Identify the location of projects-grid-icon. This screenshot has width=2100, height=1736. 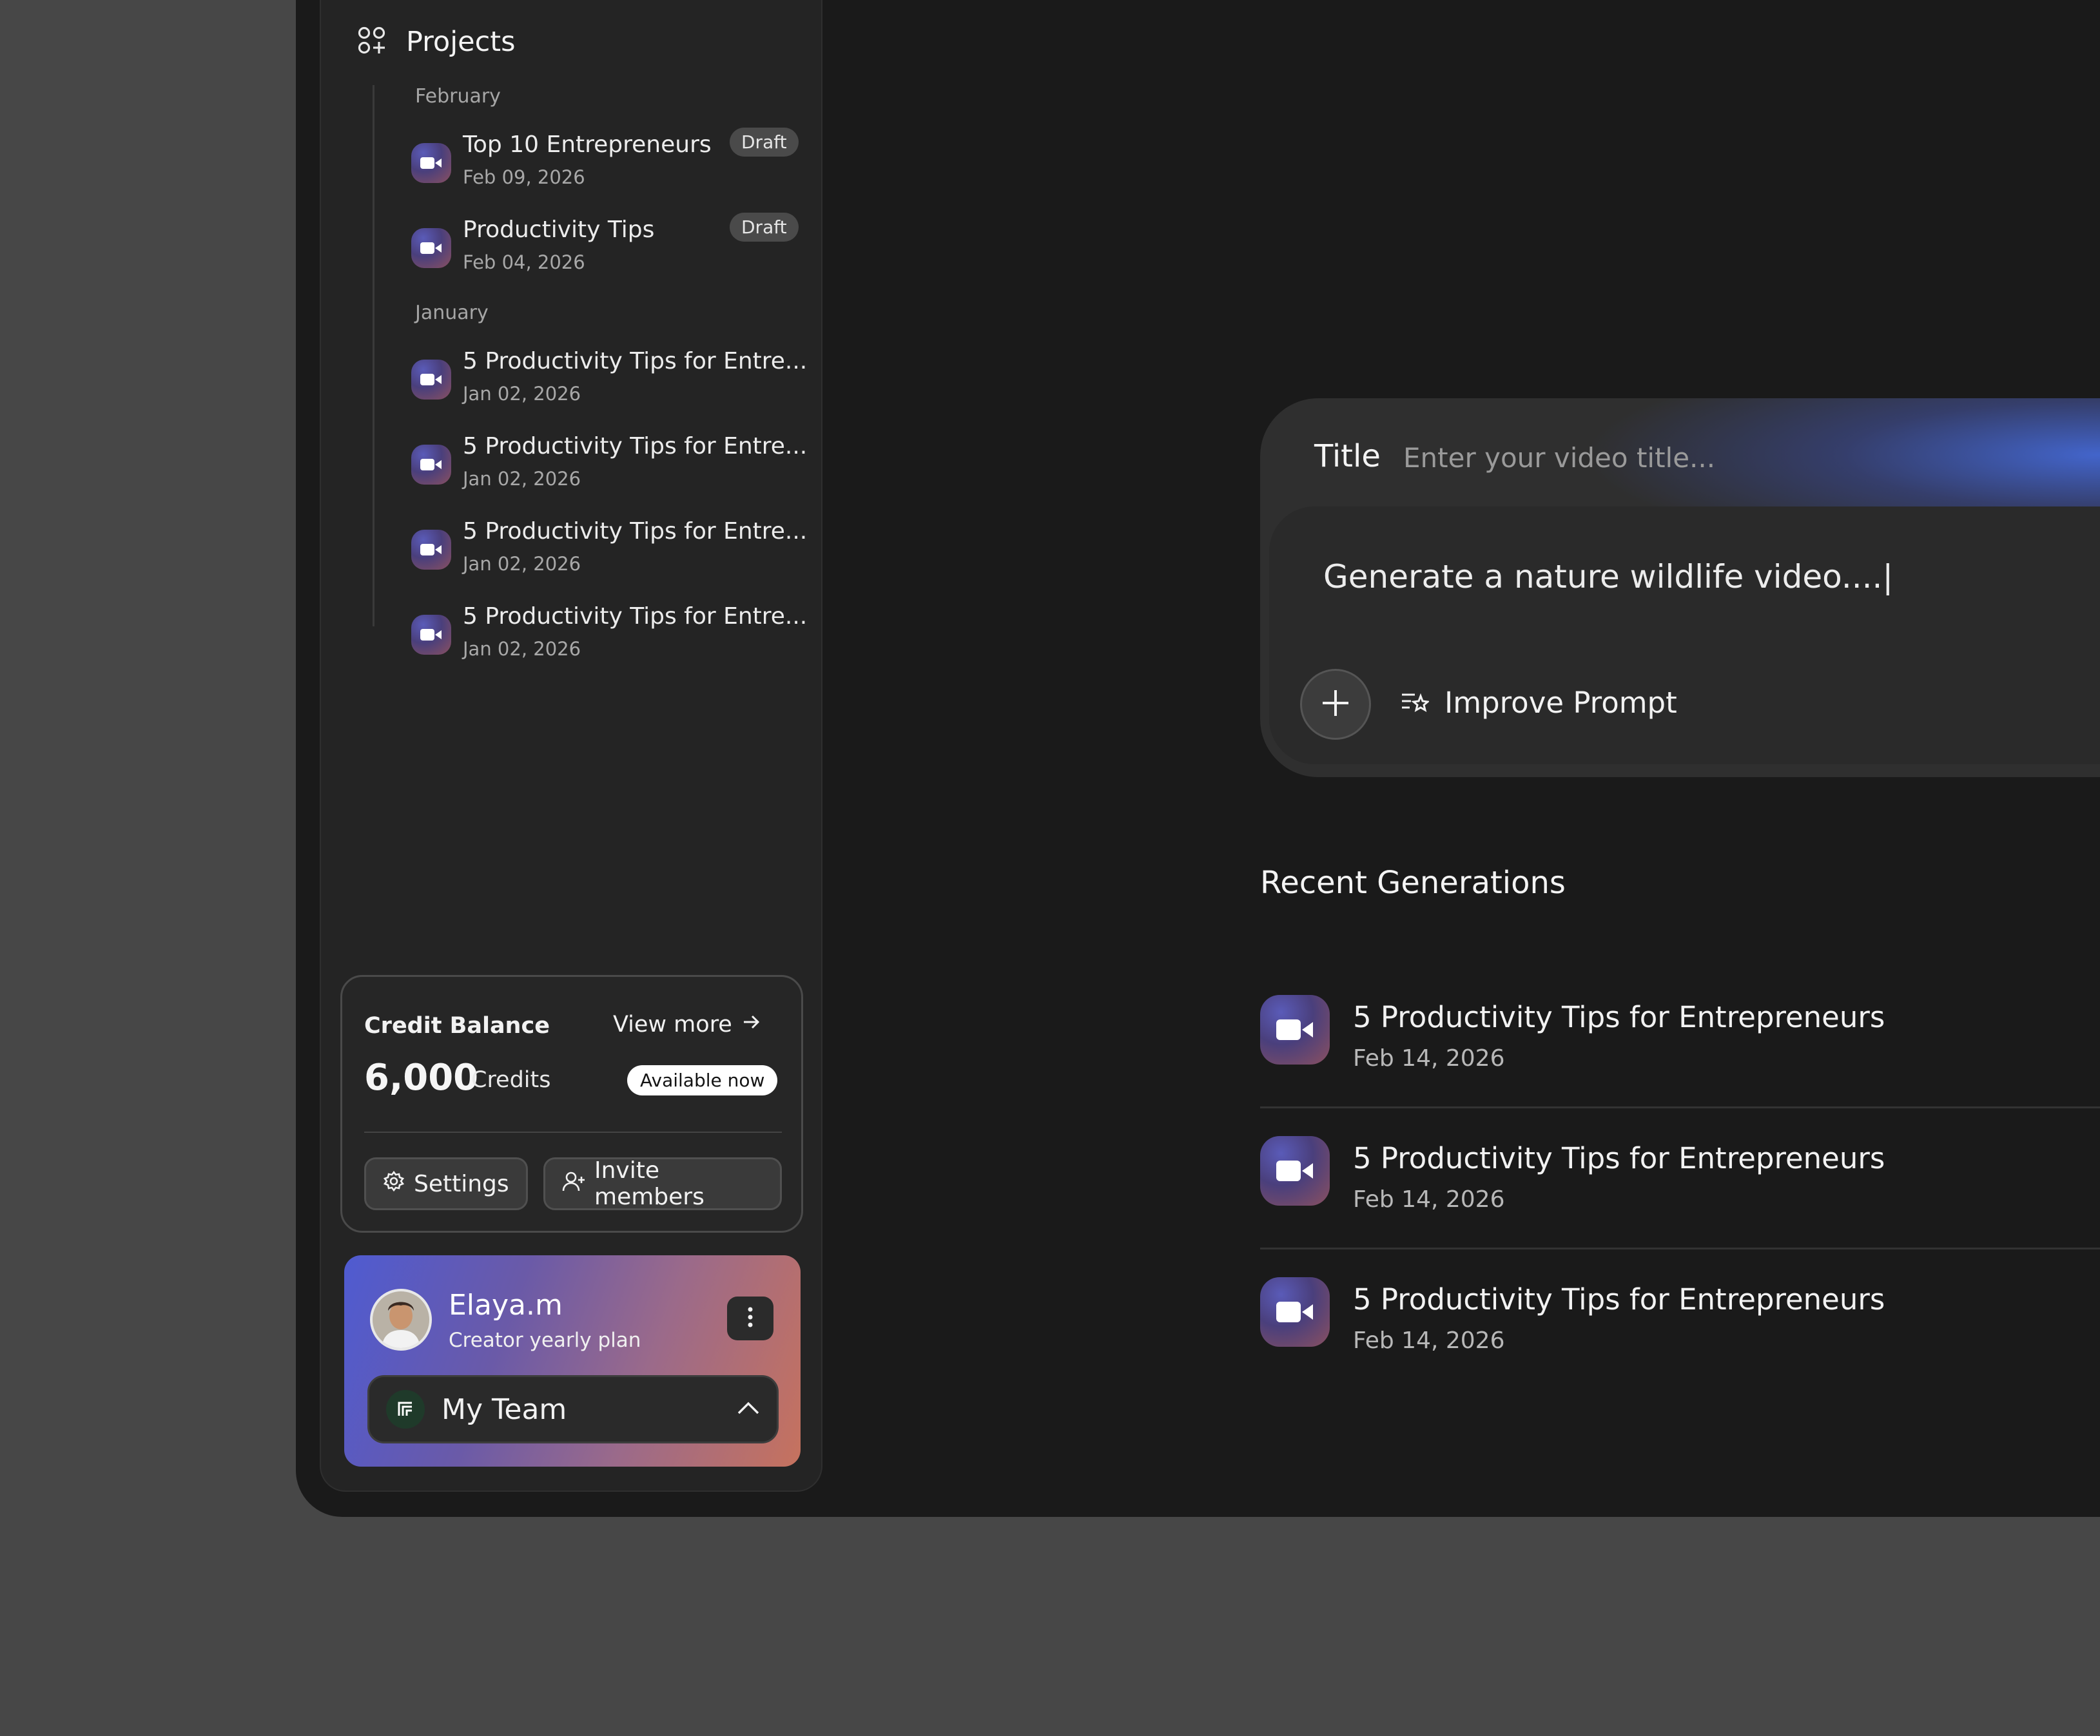
(372, 42).